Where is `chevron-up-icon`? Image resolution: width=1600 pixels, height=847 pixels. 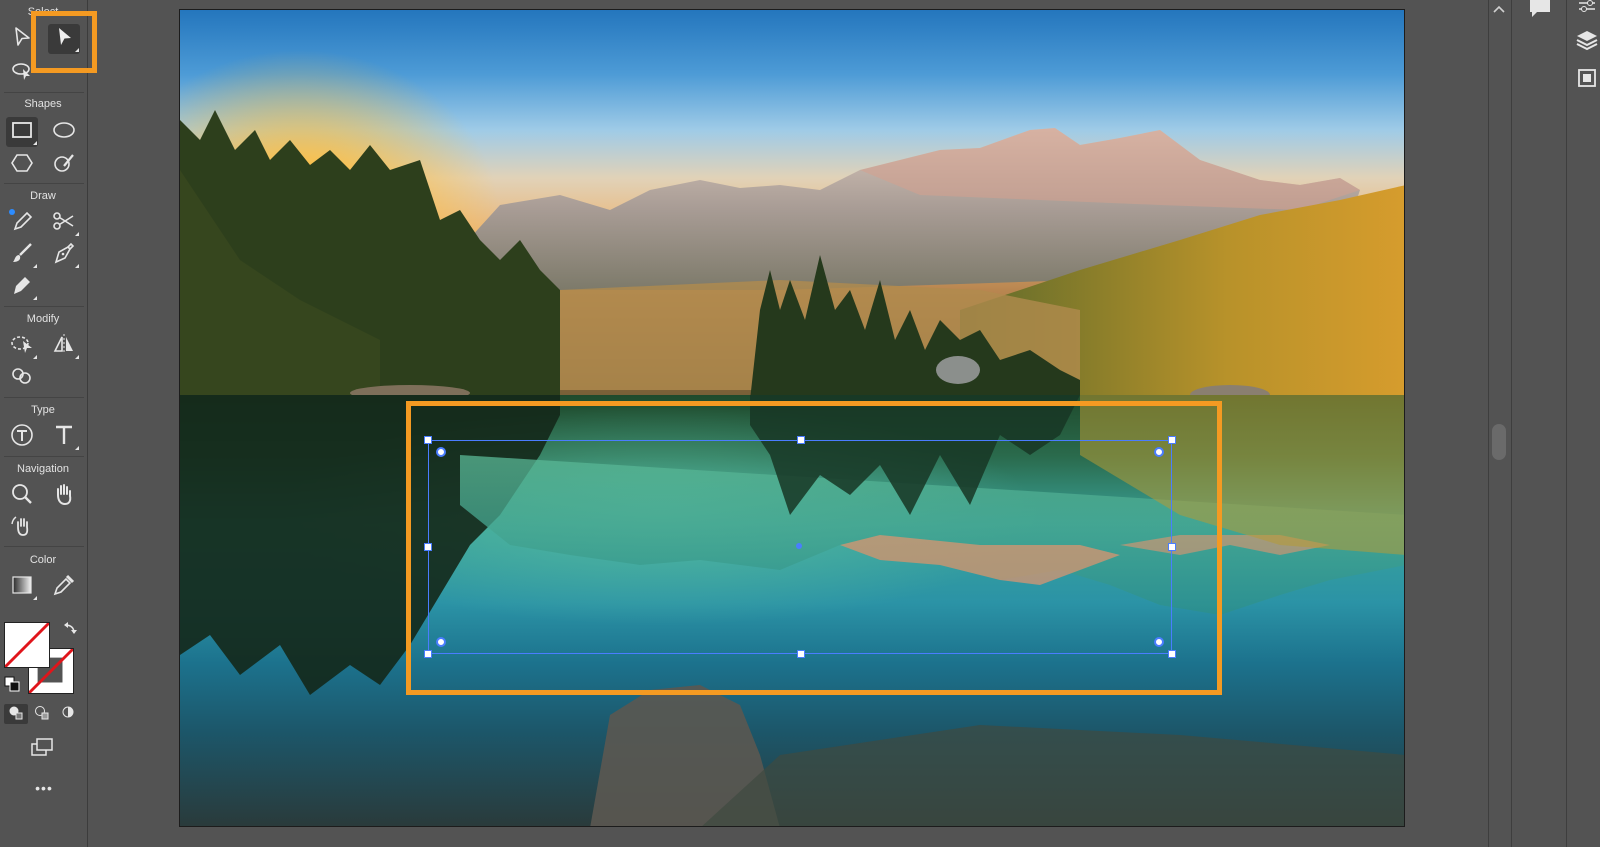
chevron-up-icon is located at coordinates (1499, 10).